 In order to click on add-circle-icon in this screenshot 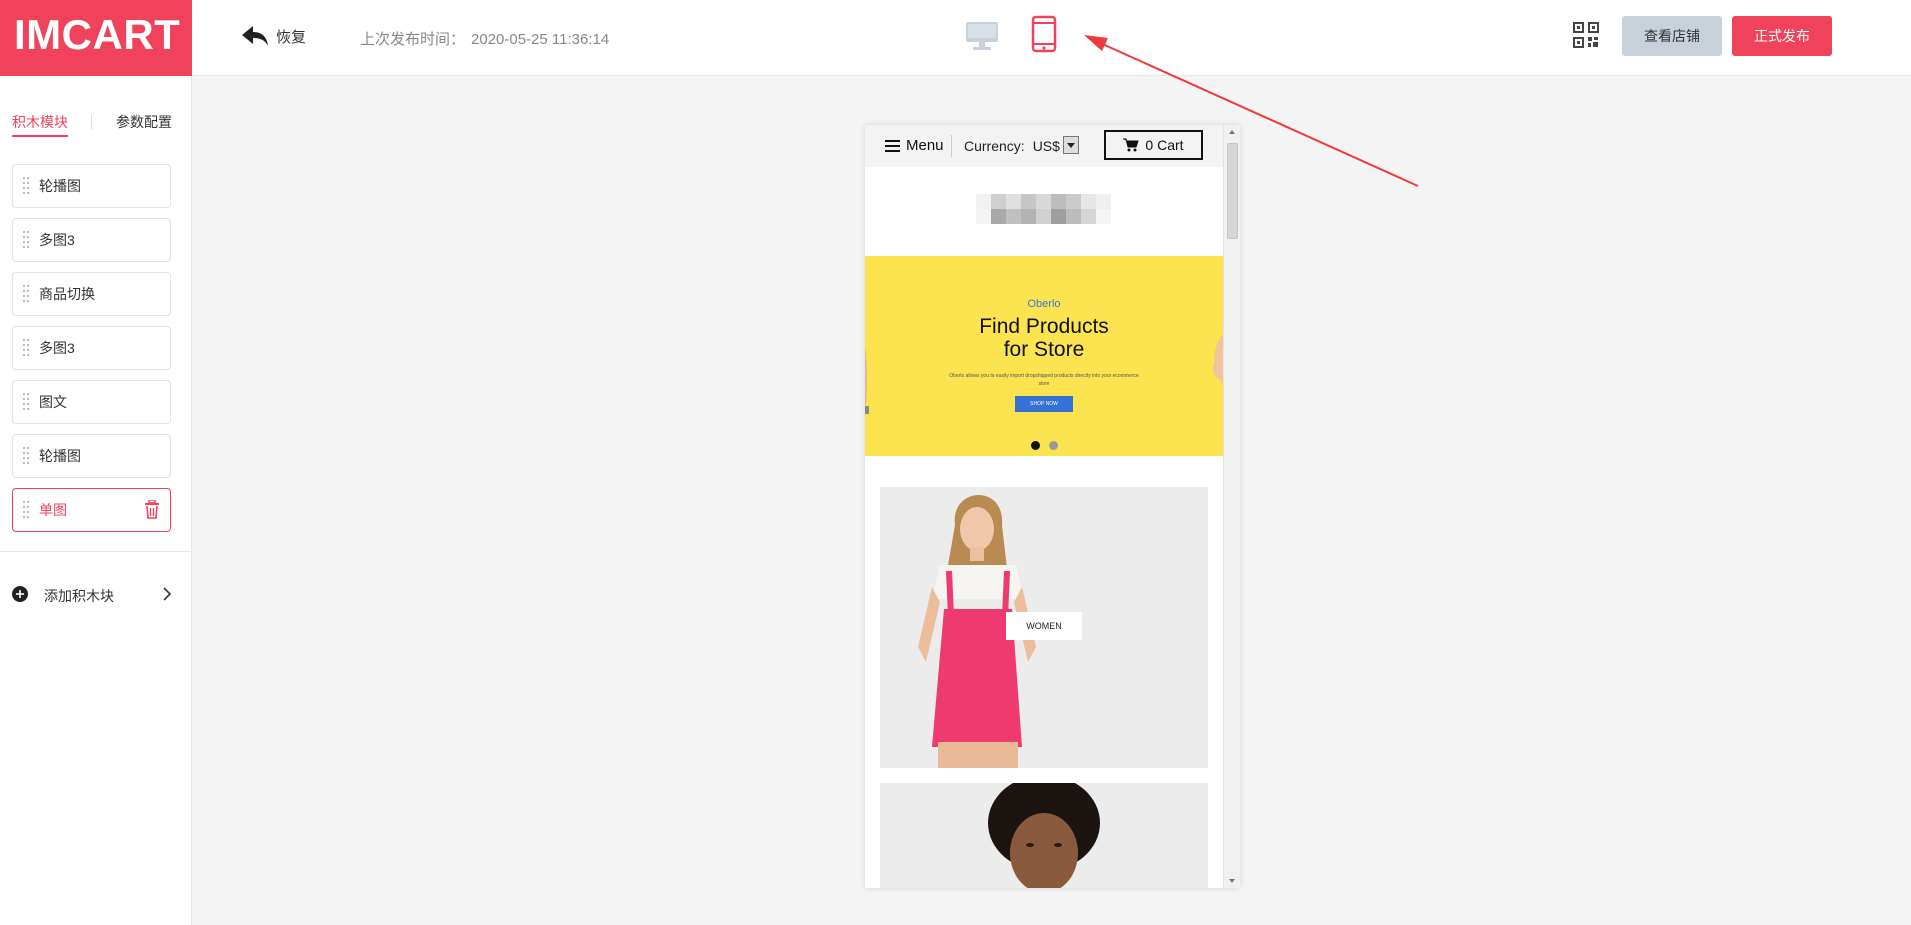, I will do `click(20, 594)`.